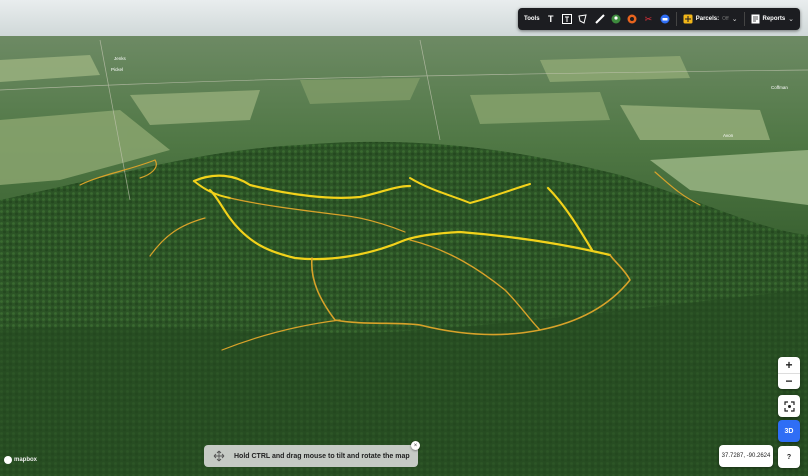 This screenshot has width=808, height=476. I want to click on attribution-text: mapbox, so click(26, 460).